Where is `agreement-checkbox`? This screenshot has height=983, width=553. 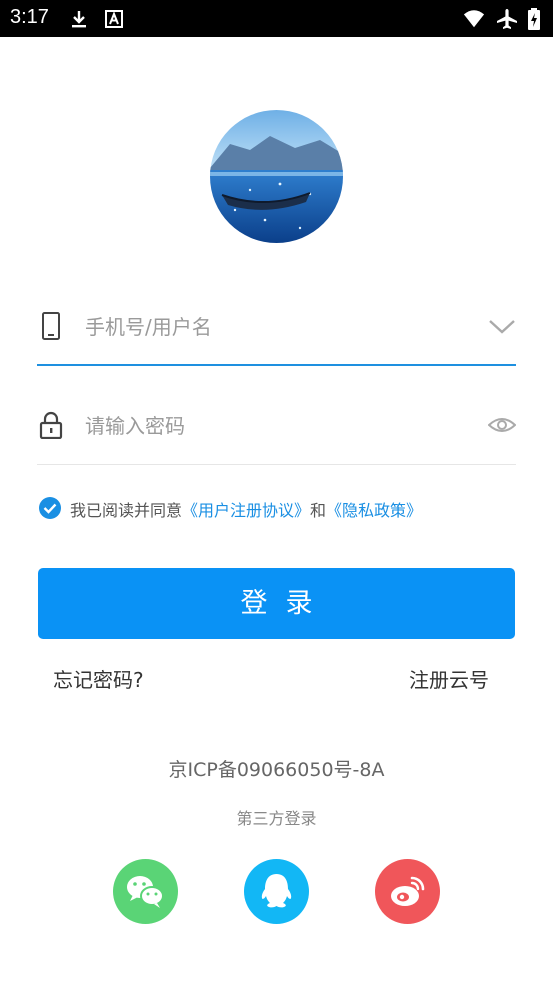
agreement-checkbox is located at coordinates (50, 508).